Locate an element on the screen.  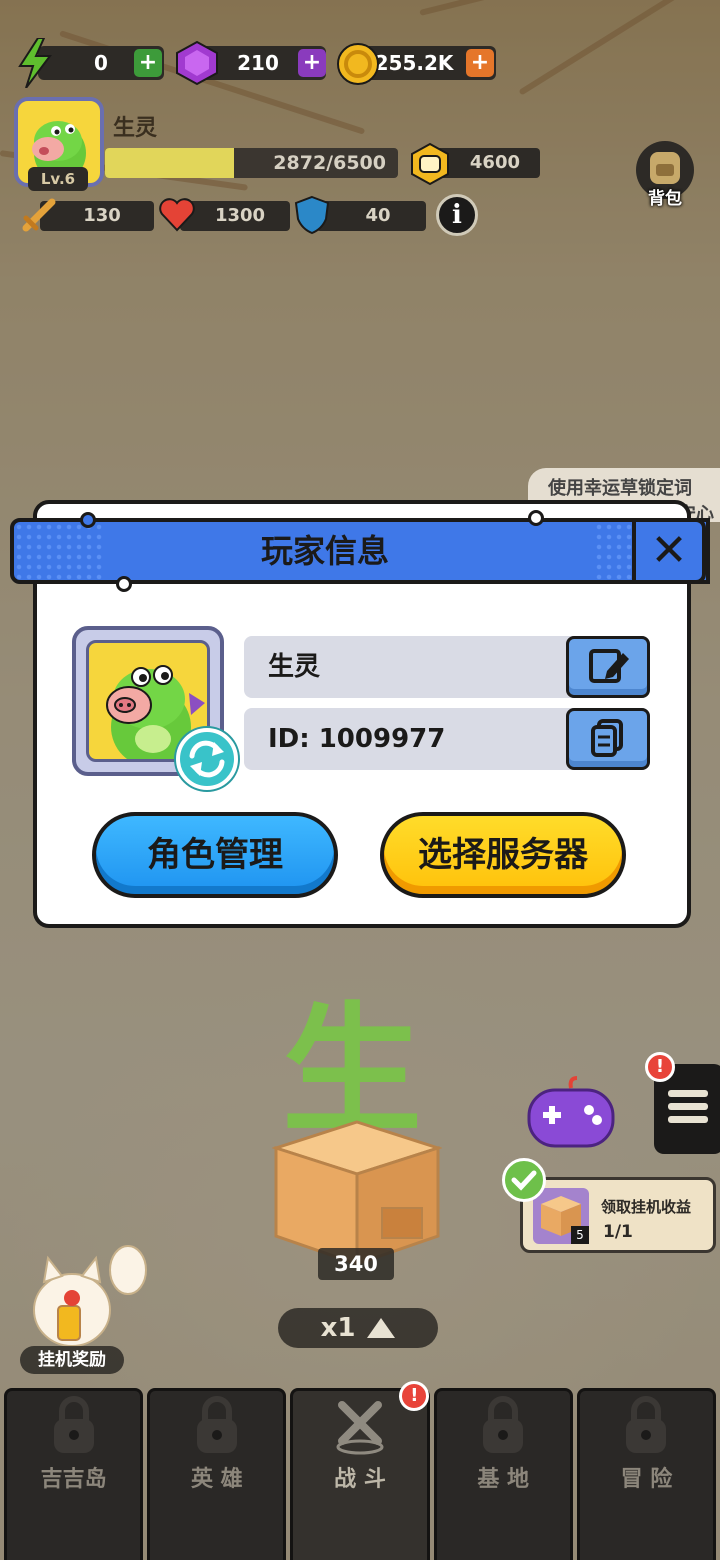
nav-label: 冒 险 is located at coordinates (646, 1479).